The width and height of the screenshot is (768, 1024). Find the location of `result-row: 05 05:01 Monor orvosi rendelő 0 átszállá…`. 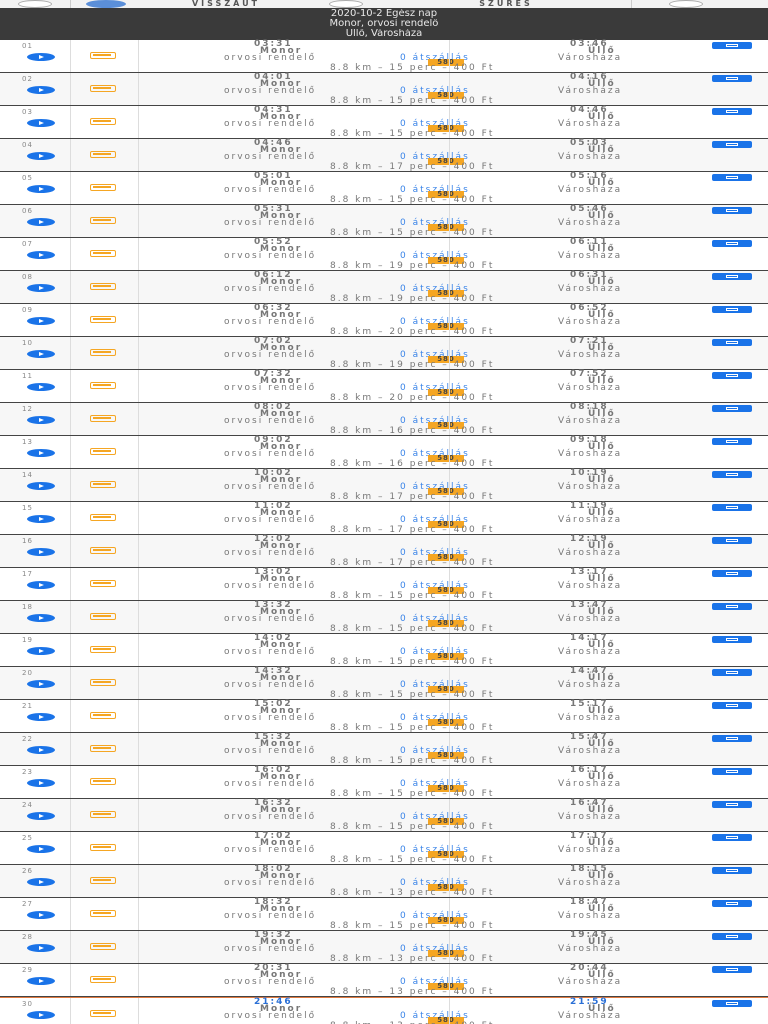

result-row: 05 05:01 Monor orvosi rendelő 0 átszállá… is located at coordinates (384, 188).